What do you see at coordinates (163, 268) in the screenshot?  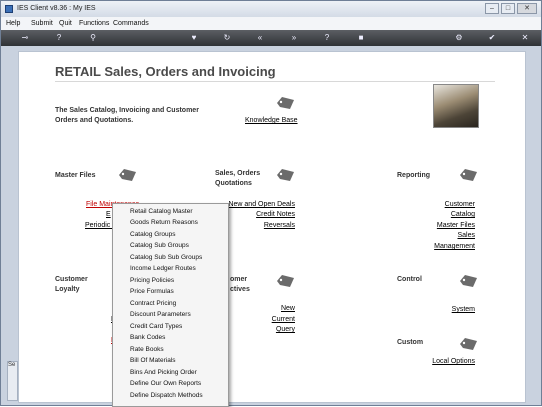 I see `menu-item: Income Ledger Routes` at bounding box center [163, 268].